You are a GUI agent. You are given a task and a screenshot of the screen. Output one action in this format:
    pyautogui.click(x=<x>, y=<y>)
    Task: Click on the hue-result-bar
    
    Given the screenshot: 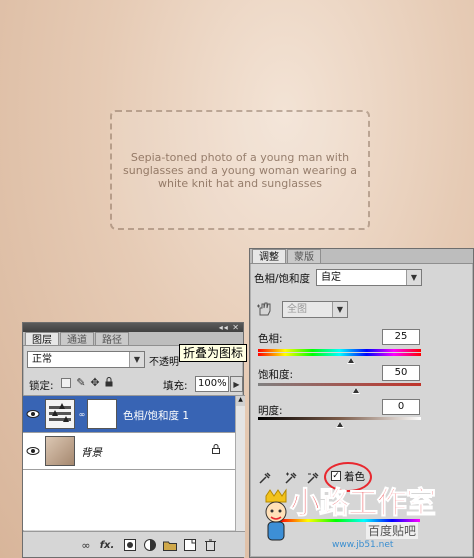 What is the action you would take?
    pyautogui.click(x=339, y=354)
    